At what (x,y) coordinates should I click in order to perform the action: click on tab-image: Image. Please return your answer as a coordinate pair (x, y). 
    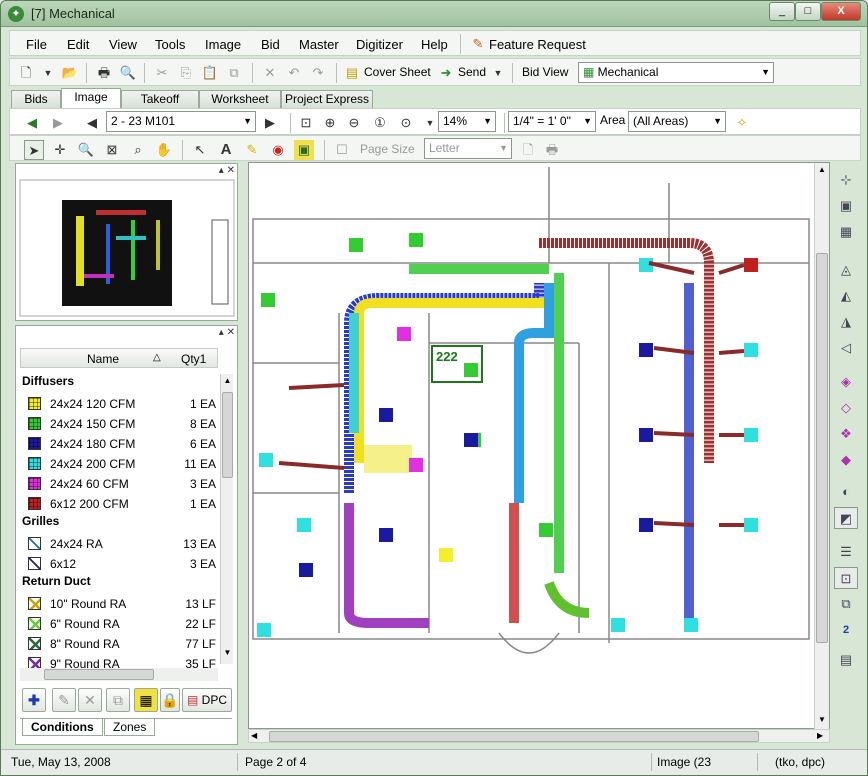
    Looking at the image, I should click on (91, 98).